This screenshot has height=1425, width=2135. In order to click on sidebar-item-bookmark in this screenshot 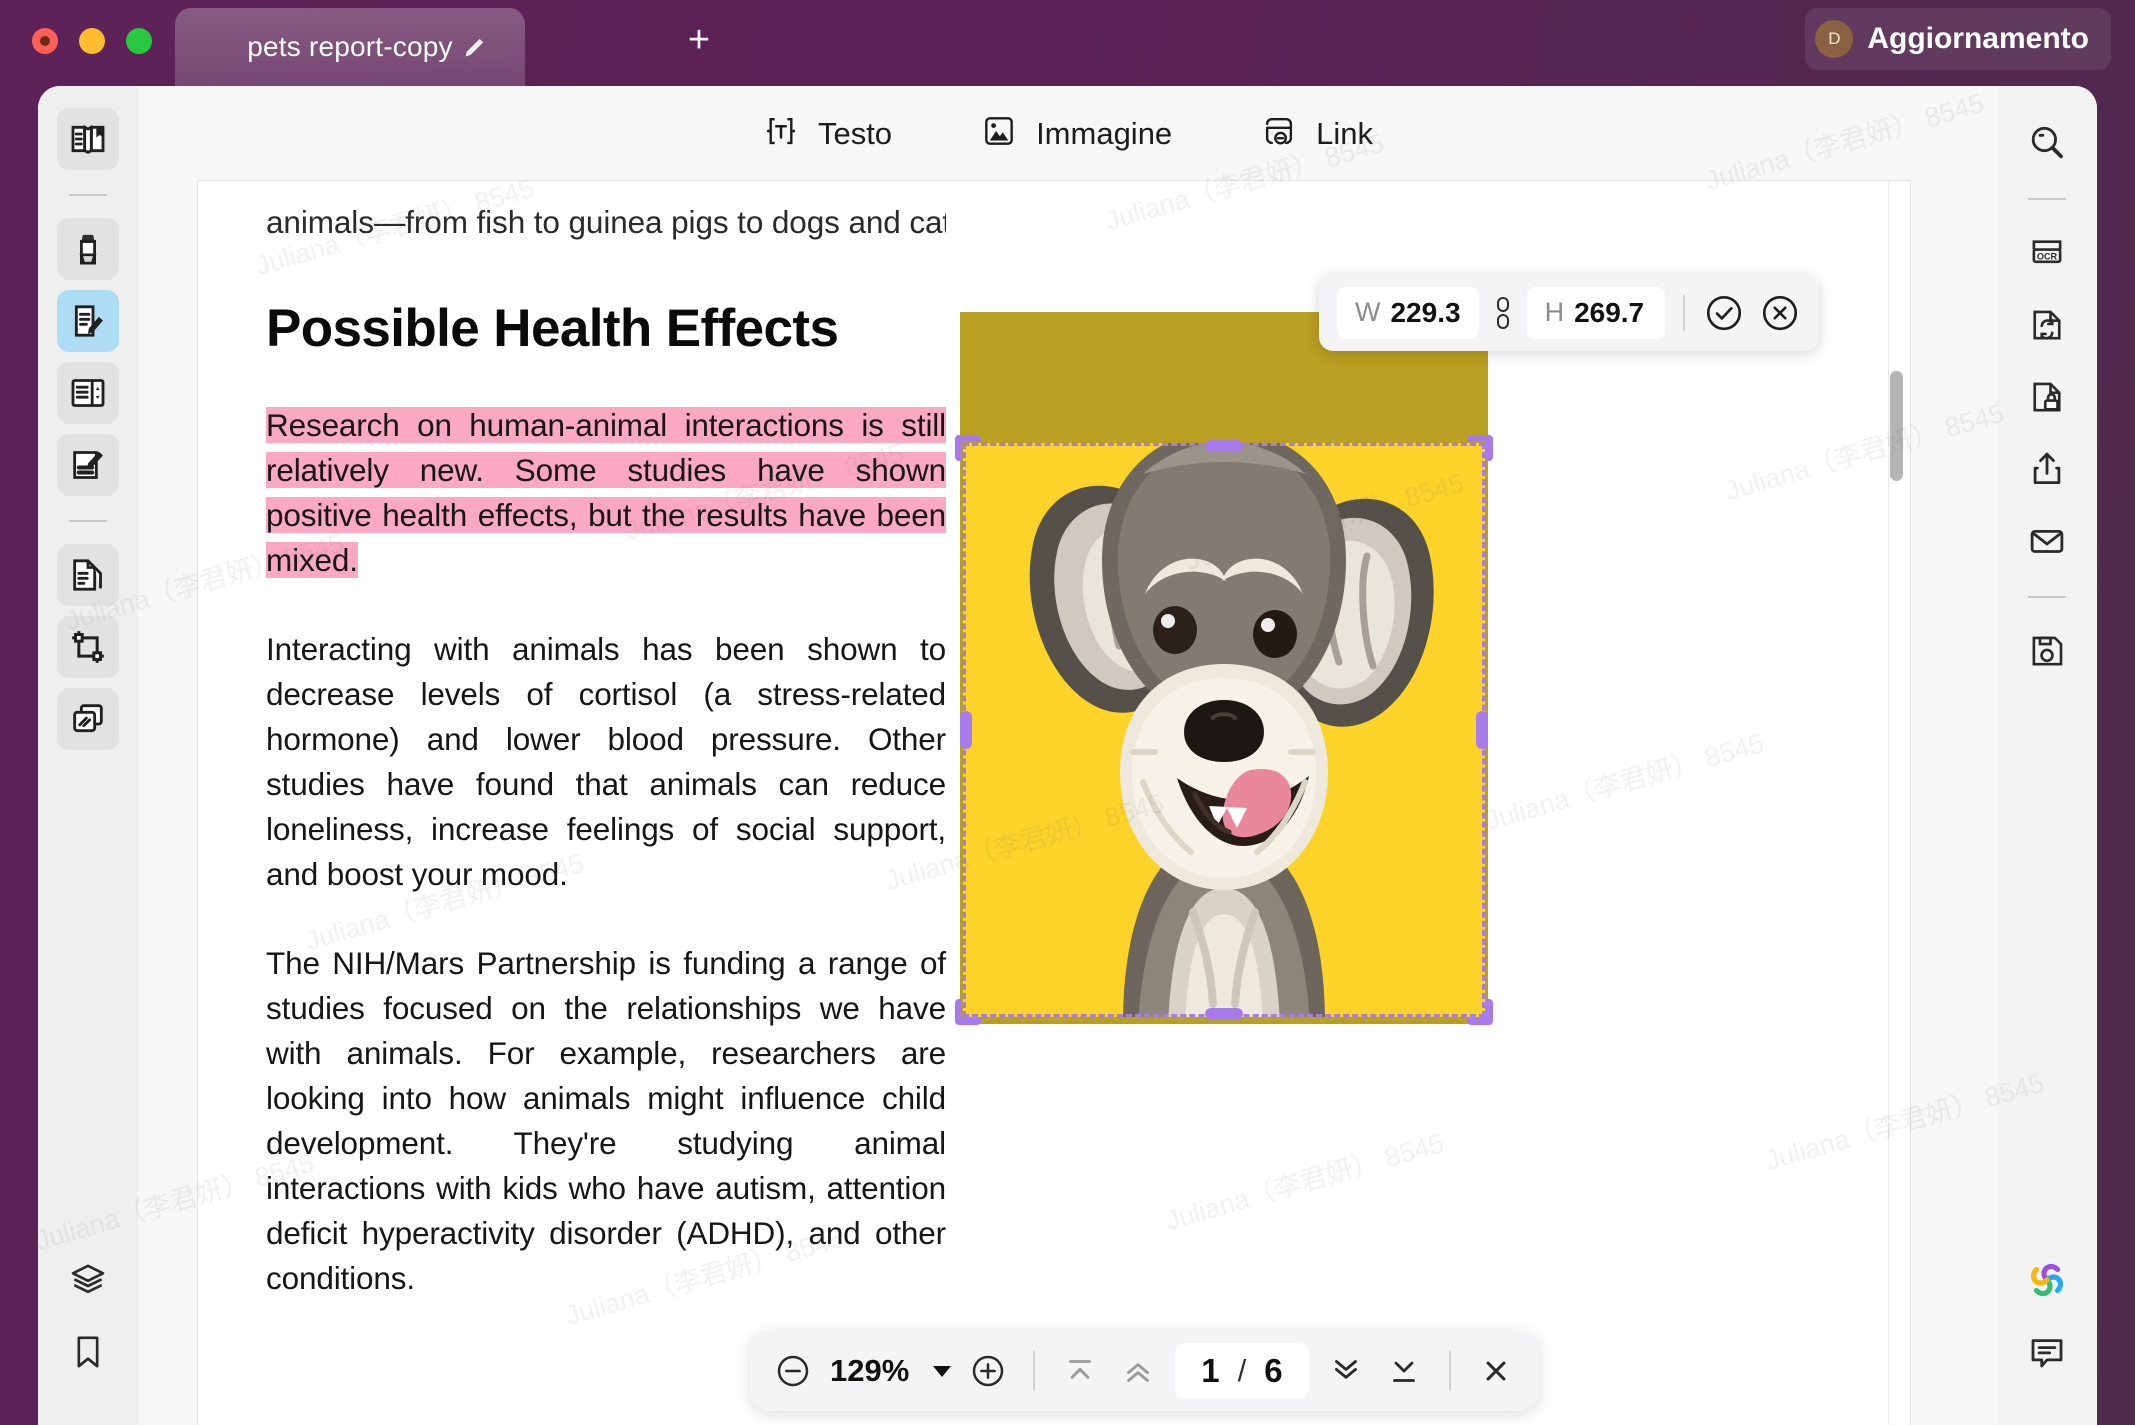, I will do `click(88, 1352)`.